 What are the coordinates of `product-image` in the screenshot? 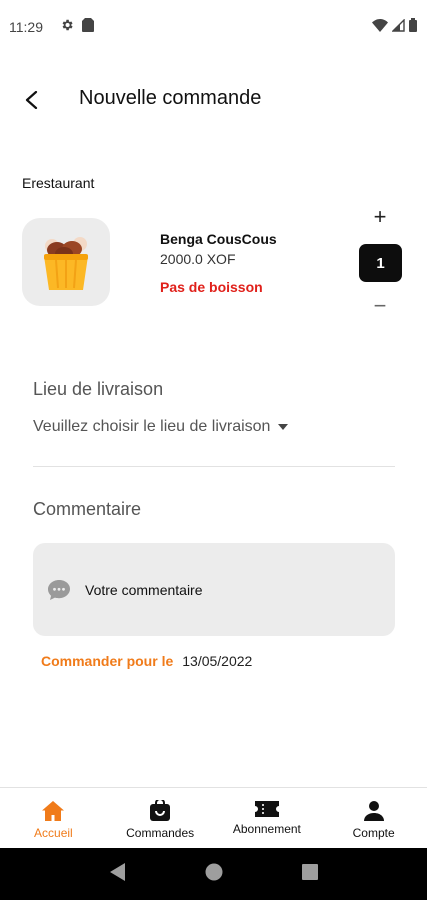 It's located at (66, 262).